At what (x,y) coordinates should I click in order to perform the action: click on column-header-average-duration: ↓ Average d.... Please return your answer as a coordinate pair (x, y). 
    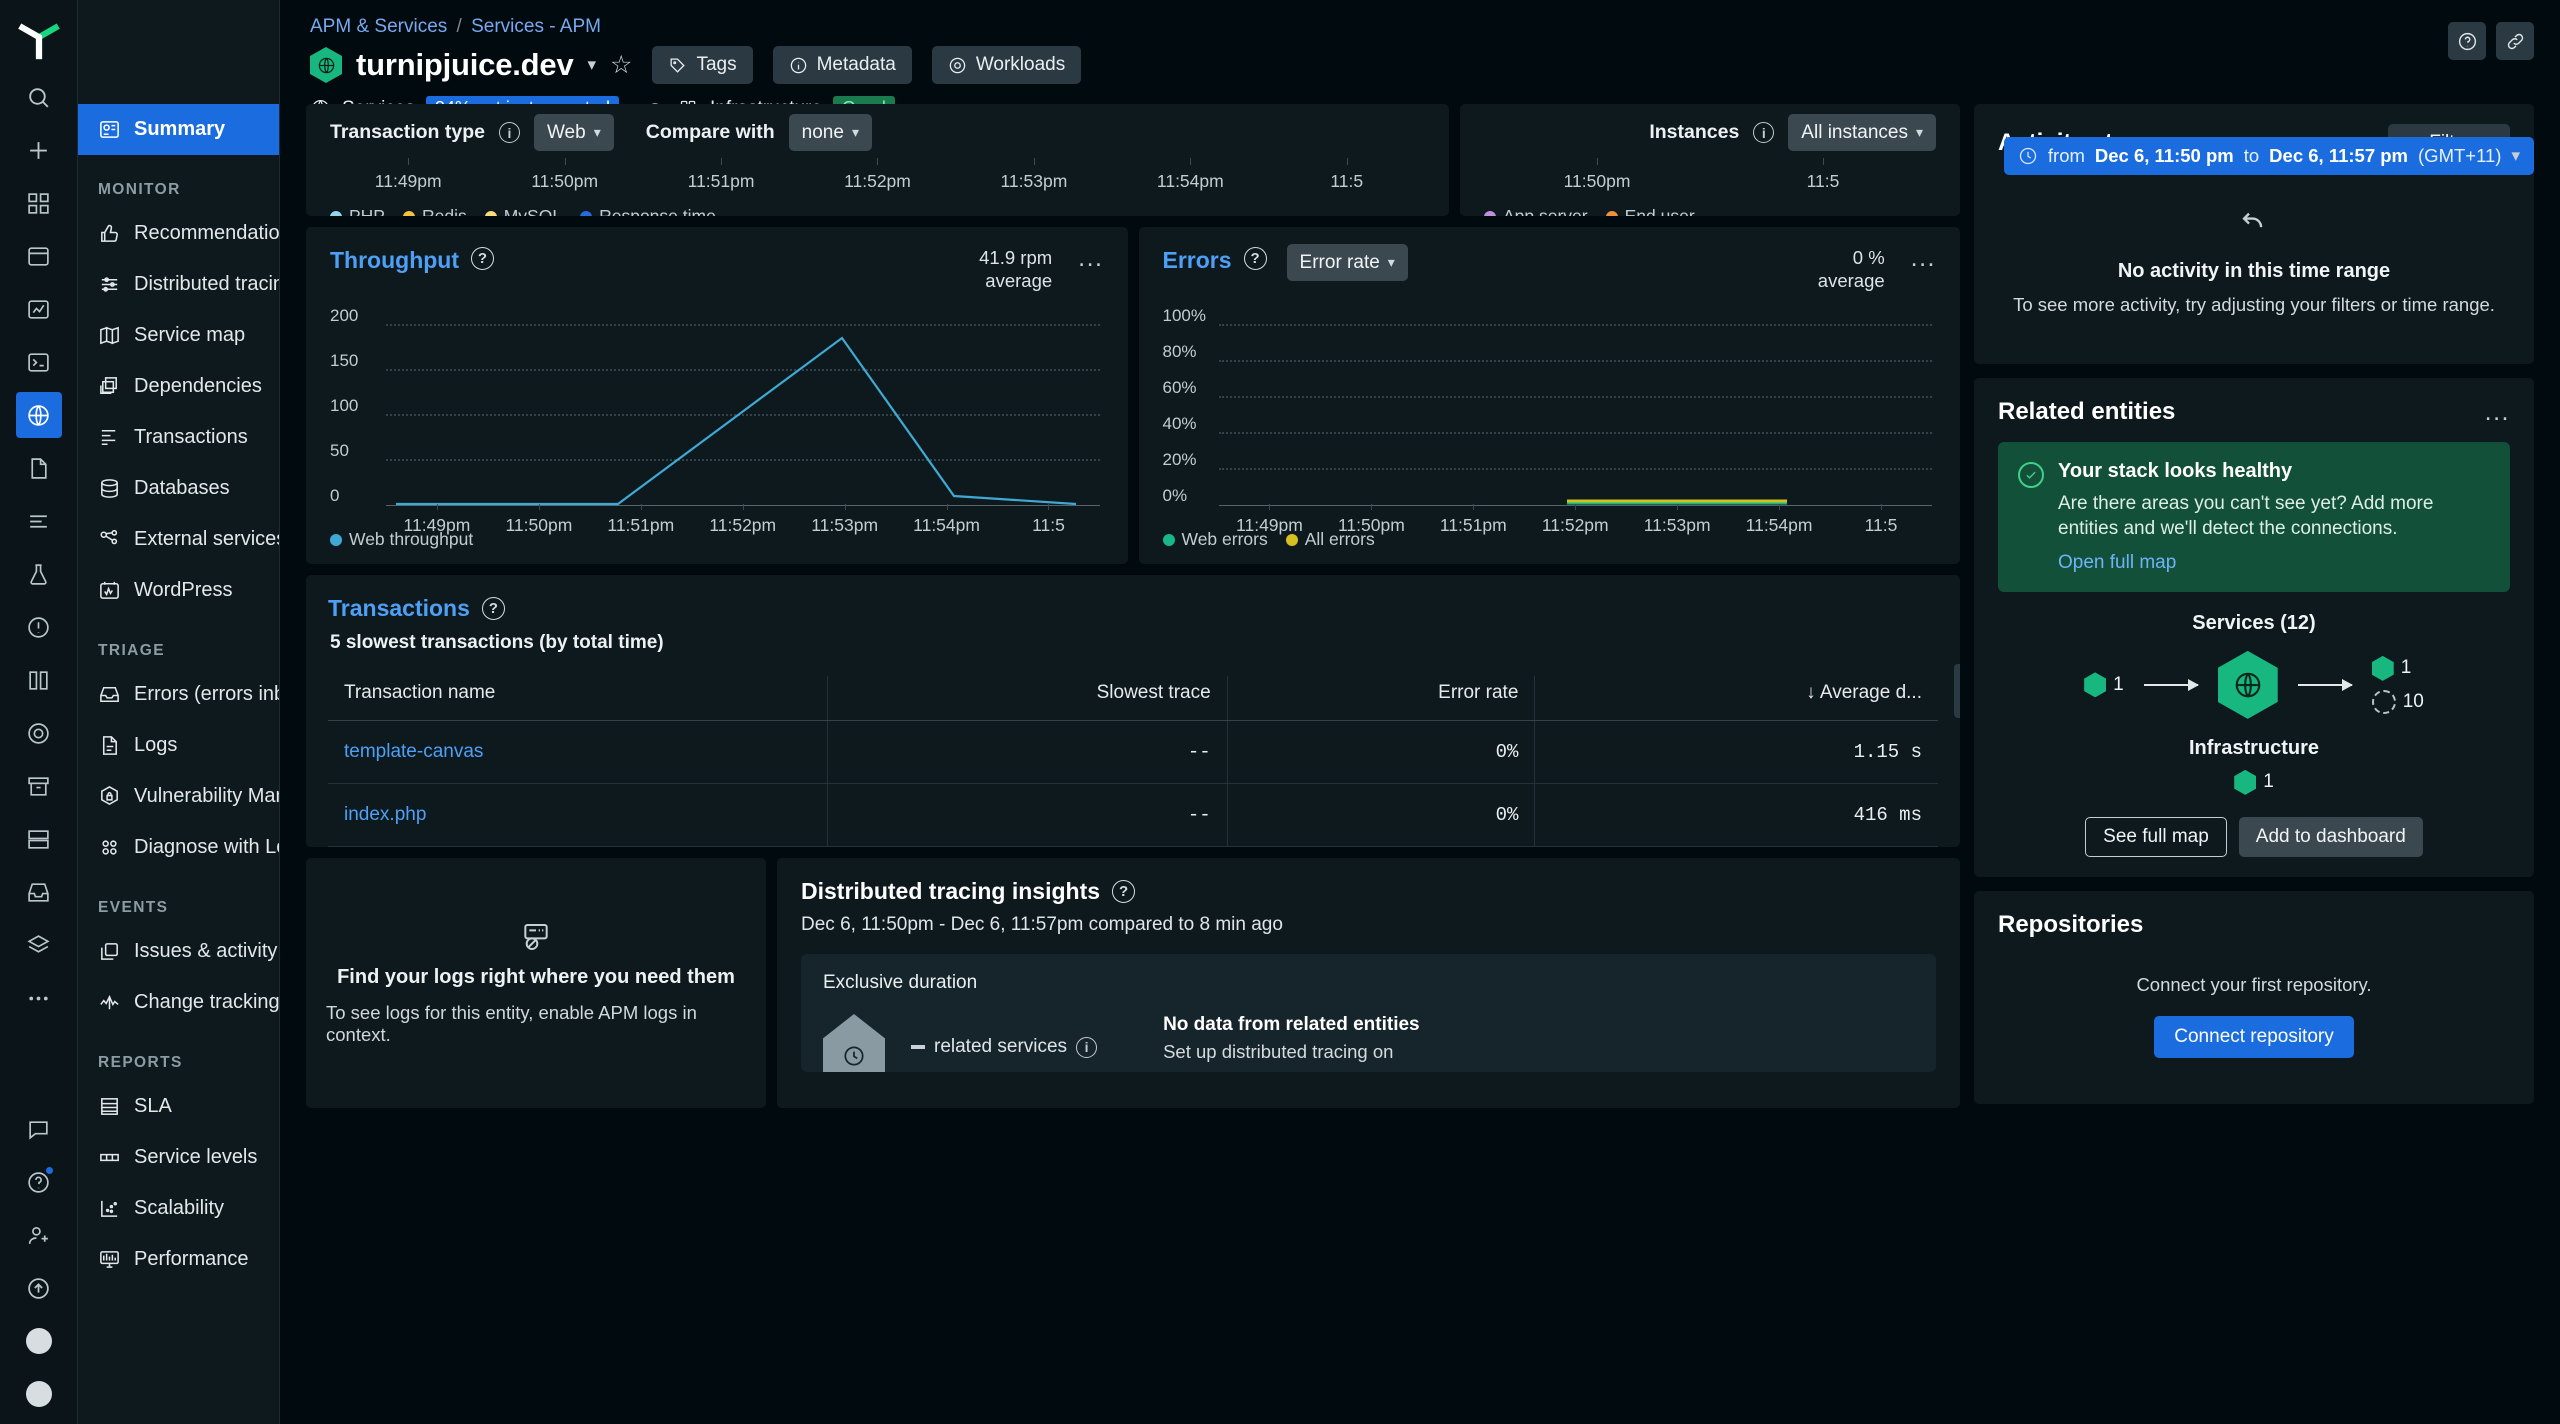
    Looking at the image, I should click on (1736, 698).